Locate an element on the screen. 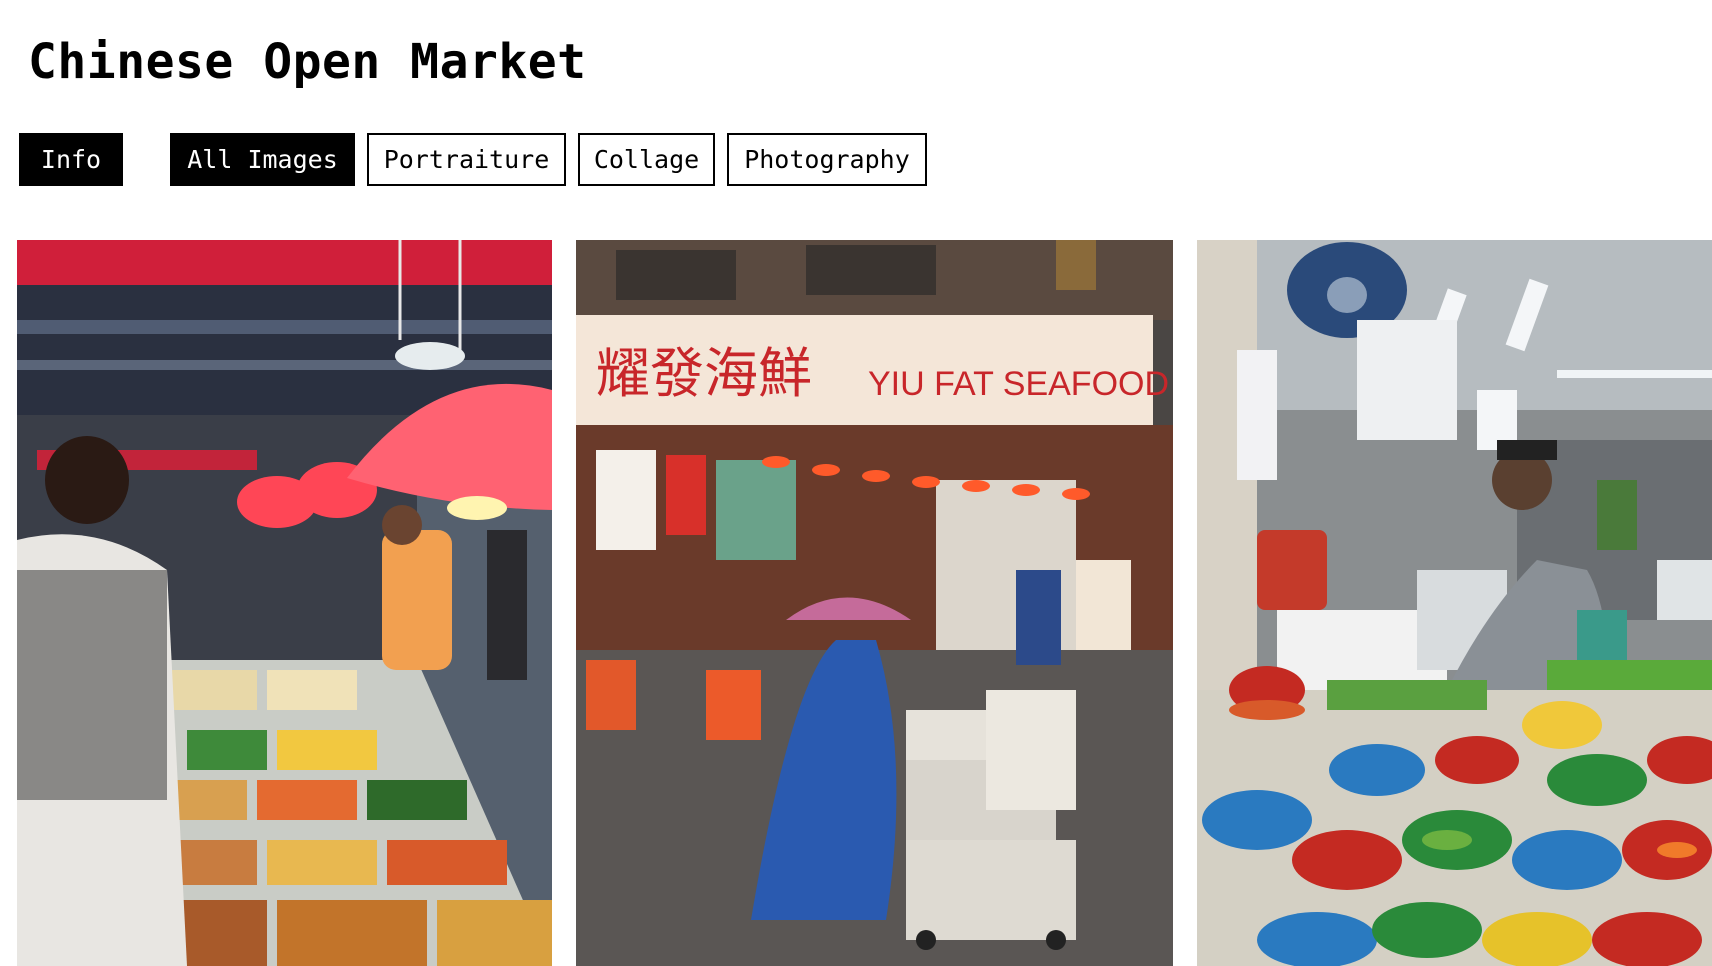 The height and width of the screenshot is (966, 1712). sign-chinese-text: 耀發海鮮 is located at coordinates (704, 373).